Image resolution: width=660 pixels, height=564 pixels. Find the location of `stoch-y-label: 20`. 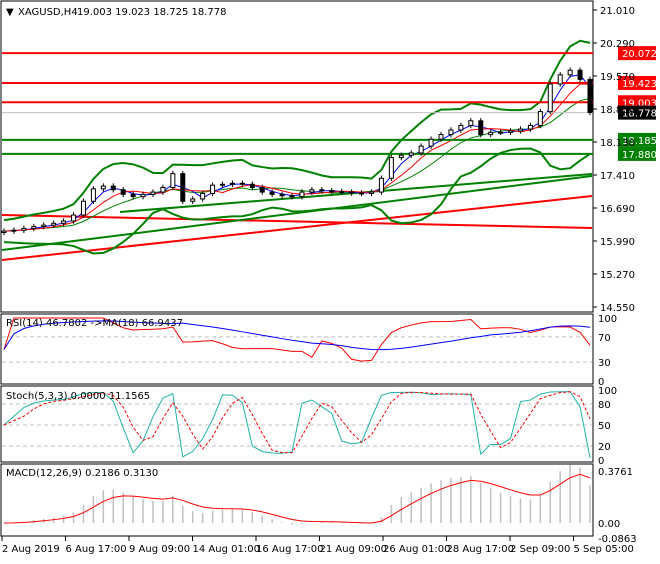

stoch-y-label: 20 is located at coordinates (604, 447).